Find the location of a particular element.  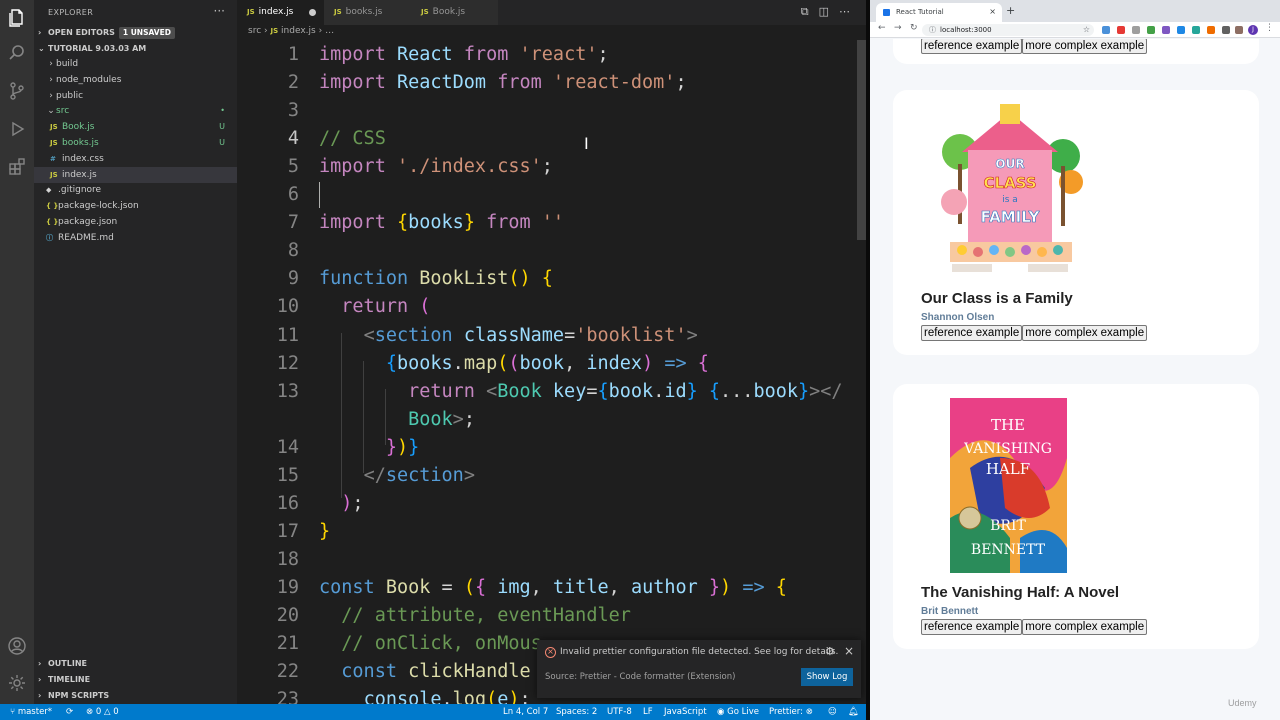

line-number: 18 is located at coordinates (268, 560).